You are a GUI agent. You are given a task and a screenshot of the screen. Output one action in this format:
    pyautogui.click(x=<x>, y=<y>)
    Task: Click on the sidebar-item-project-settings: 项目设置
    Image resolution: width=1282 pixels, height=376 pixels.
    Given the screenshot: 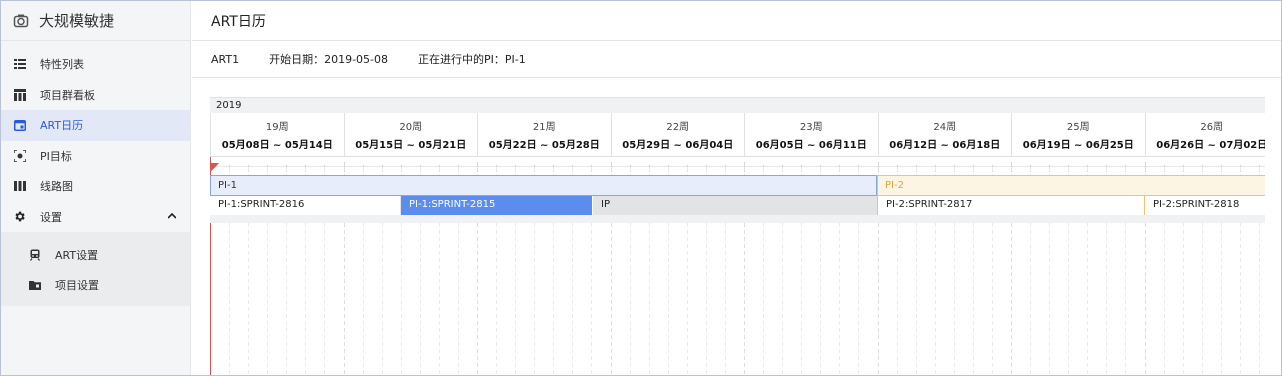 What is the action you would take?
    pyautogui.click(x=95, y=285)
    